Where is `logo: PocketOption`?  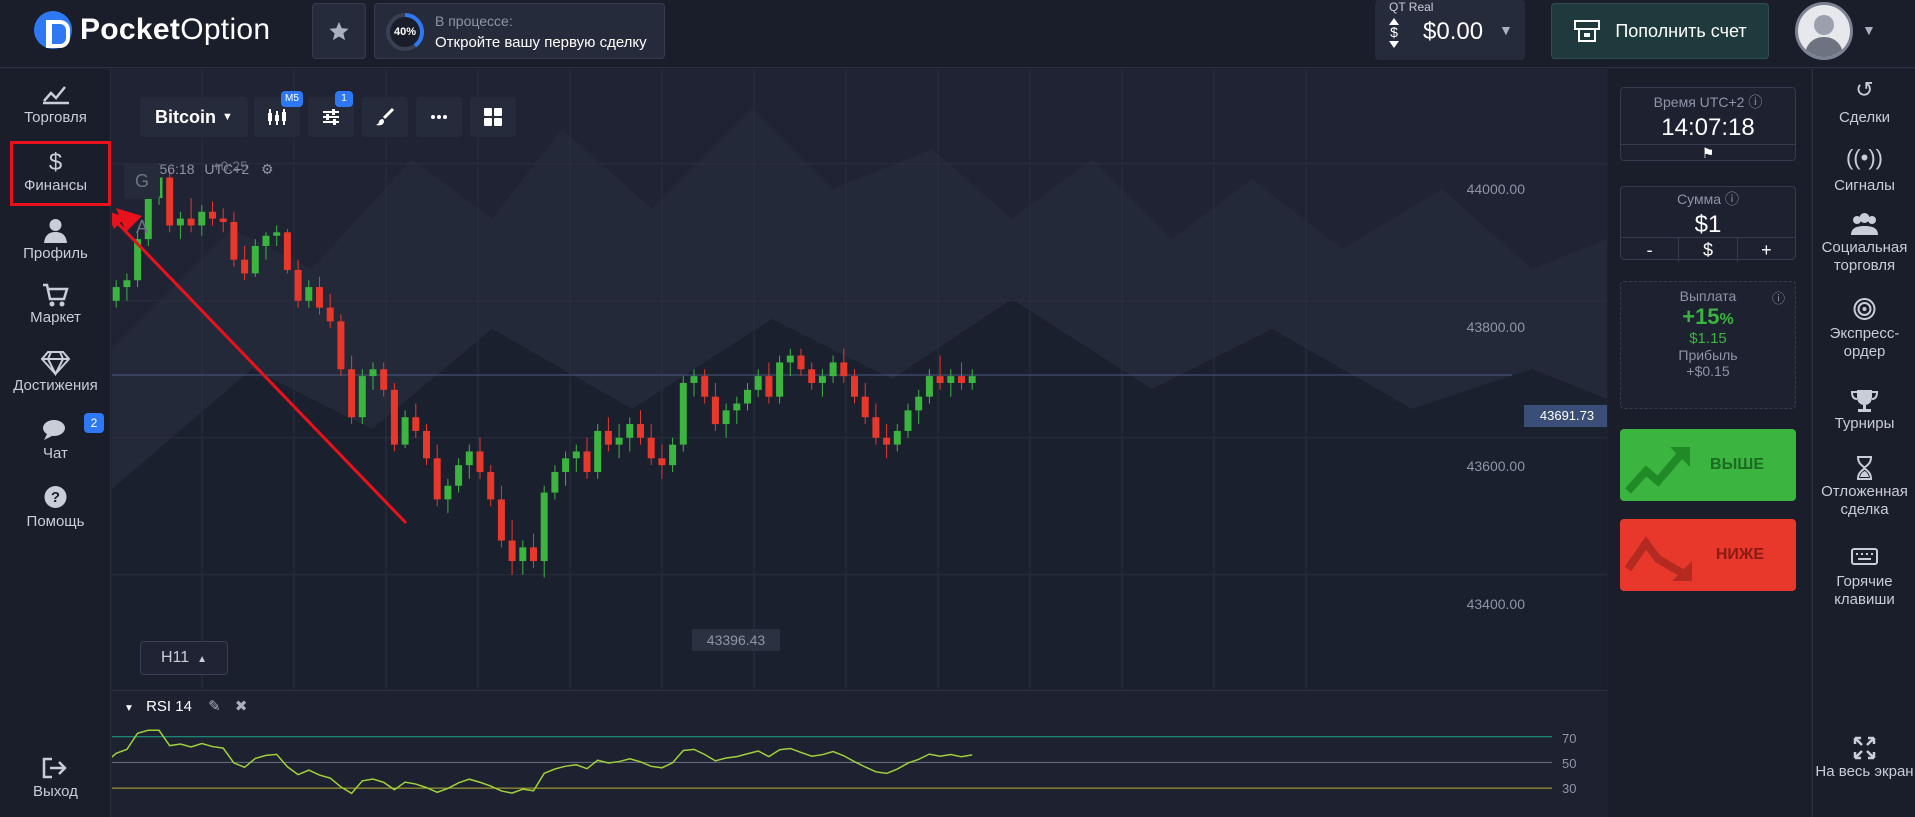 logo: PocketOption is located at coordinates (152, 30).